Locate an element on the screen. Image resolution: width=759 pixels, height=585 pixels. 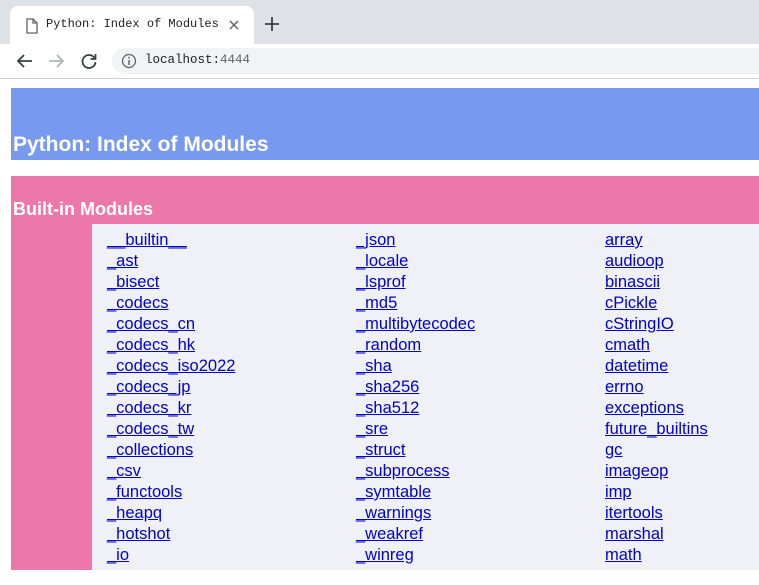
module-link: _codecs_tw is located at coordinates (171, 429).